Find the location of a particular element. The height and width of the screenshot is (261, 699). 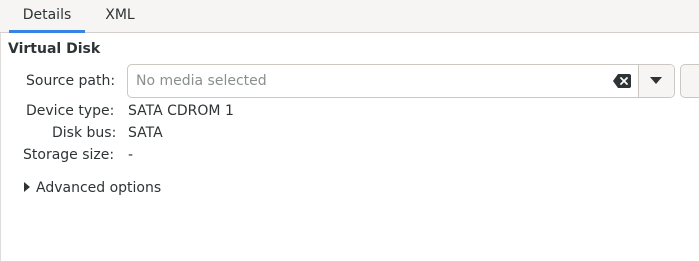

storage-size-value: - is located at coordinates (131, 155).